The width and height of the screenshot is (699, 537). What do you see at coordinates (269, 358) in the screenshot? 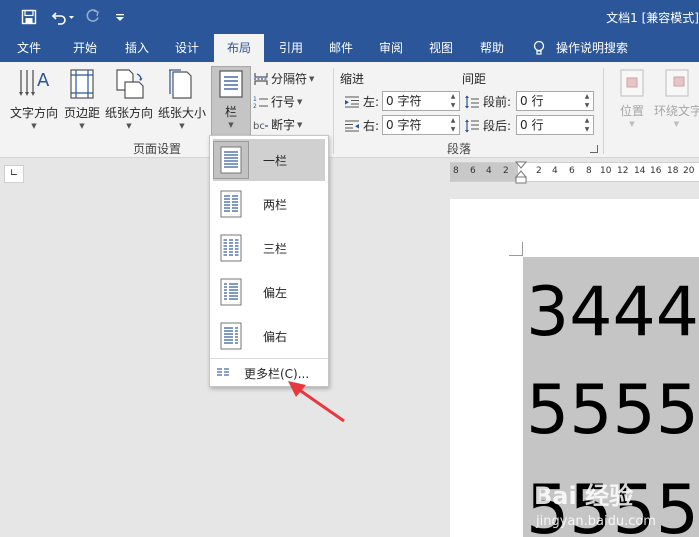
I see `menu-divider` at bounding box center [269, 358].